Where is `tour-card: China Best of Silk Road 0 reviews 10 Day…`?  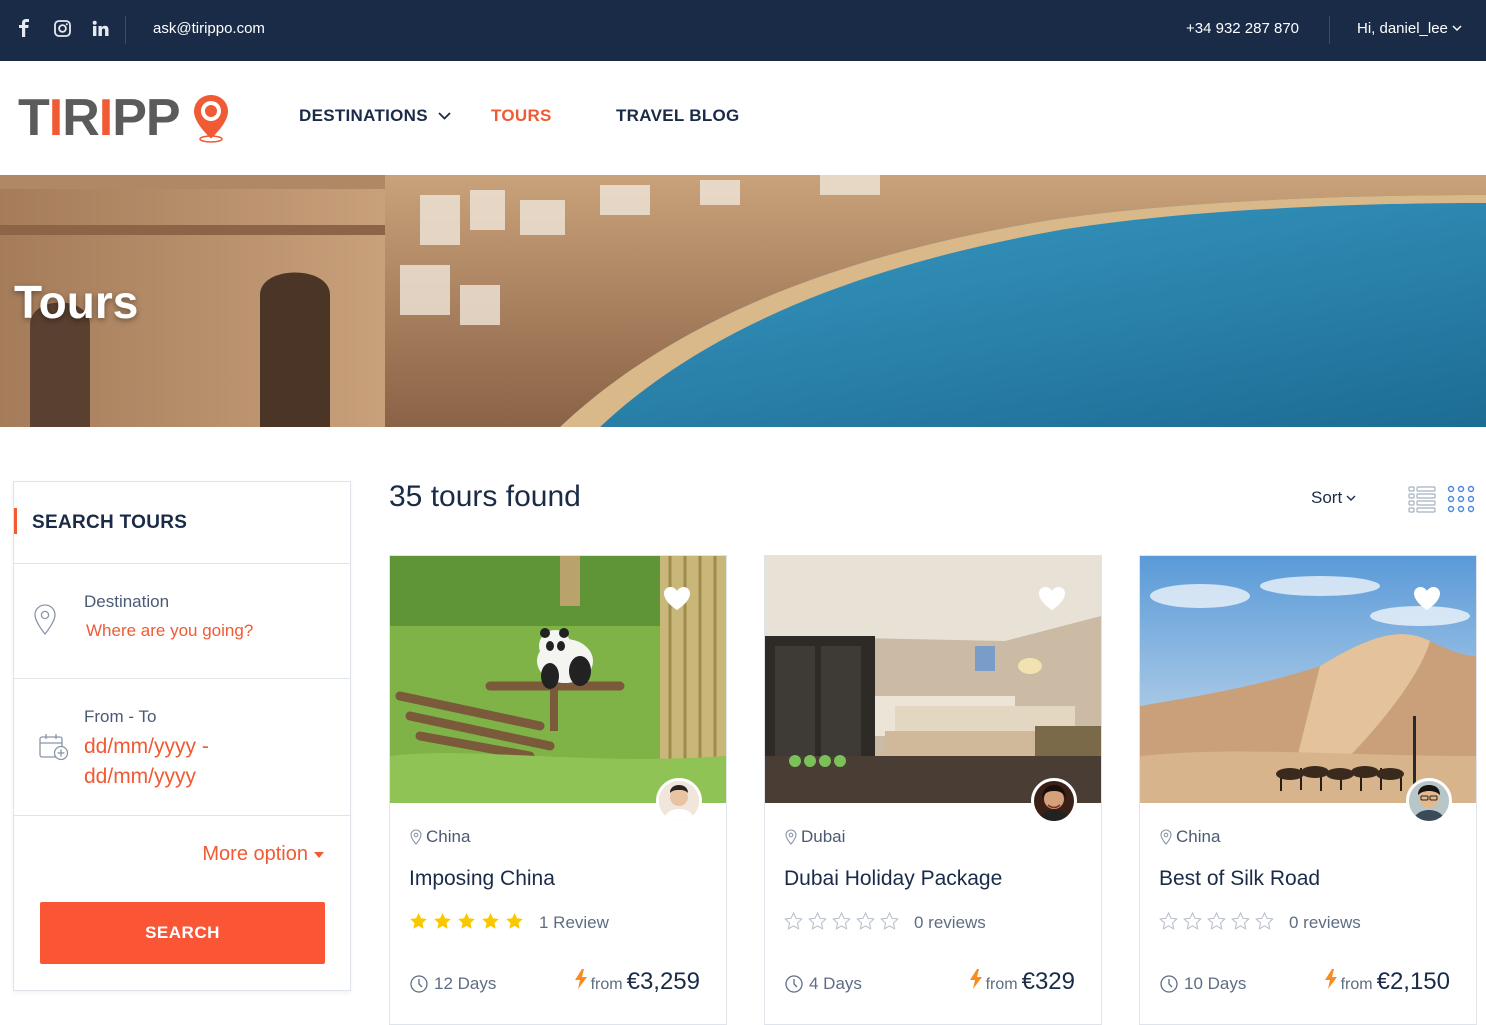
tour-card: China Best of Silk Road 0 reviews 10 Day… is located at coordinates (1308, 790).